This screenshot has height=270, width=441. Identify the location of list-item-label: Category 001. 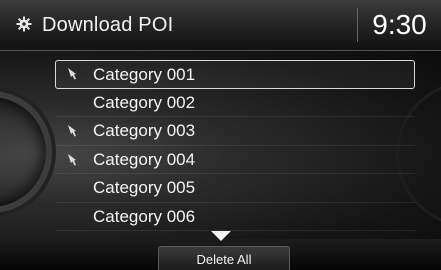
(144, 74).